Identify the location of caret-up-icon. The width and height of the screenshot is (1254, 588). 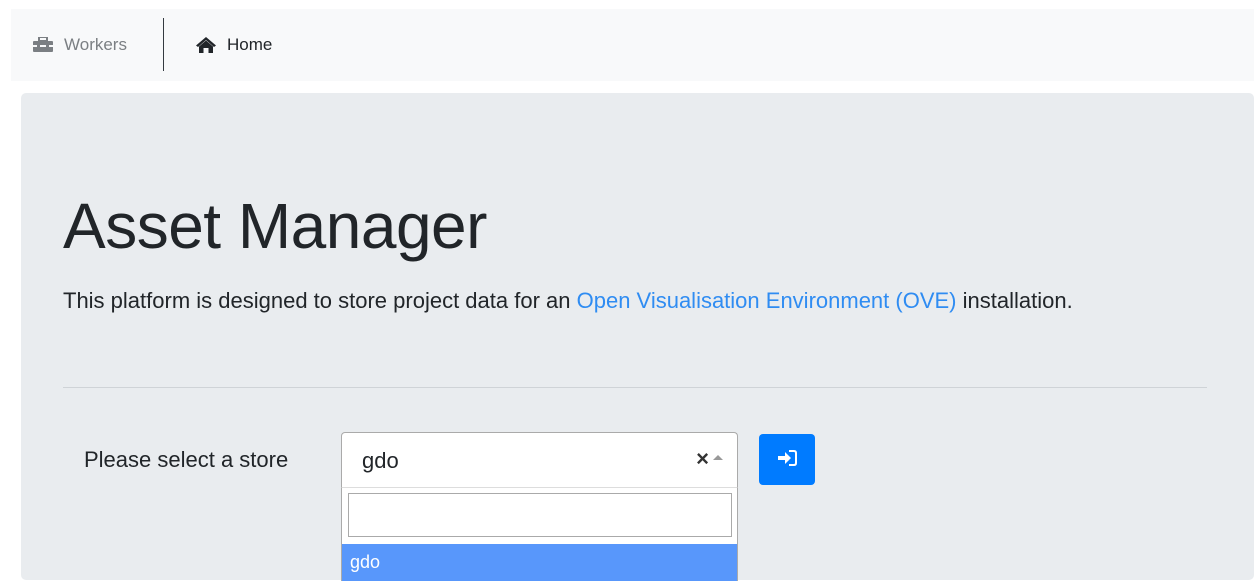
(718, 457).